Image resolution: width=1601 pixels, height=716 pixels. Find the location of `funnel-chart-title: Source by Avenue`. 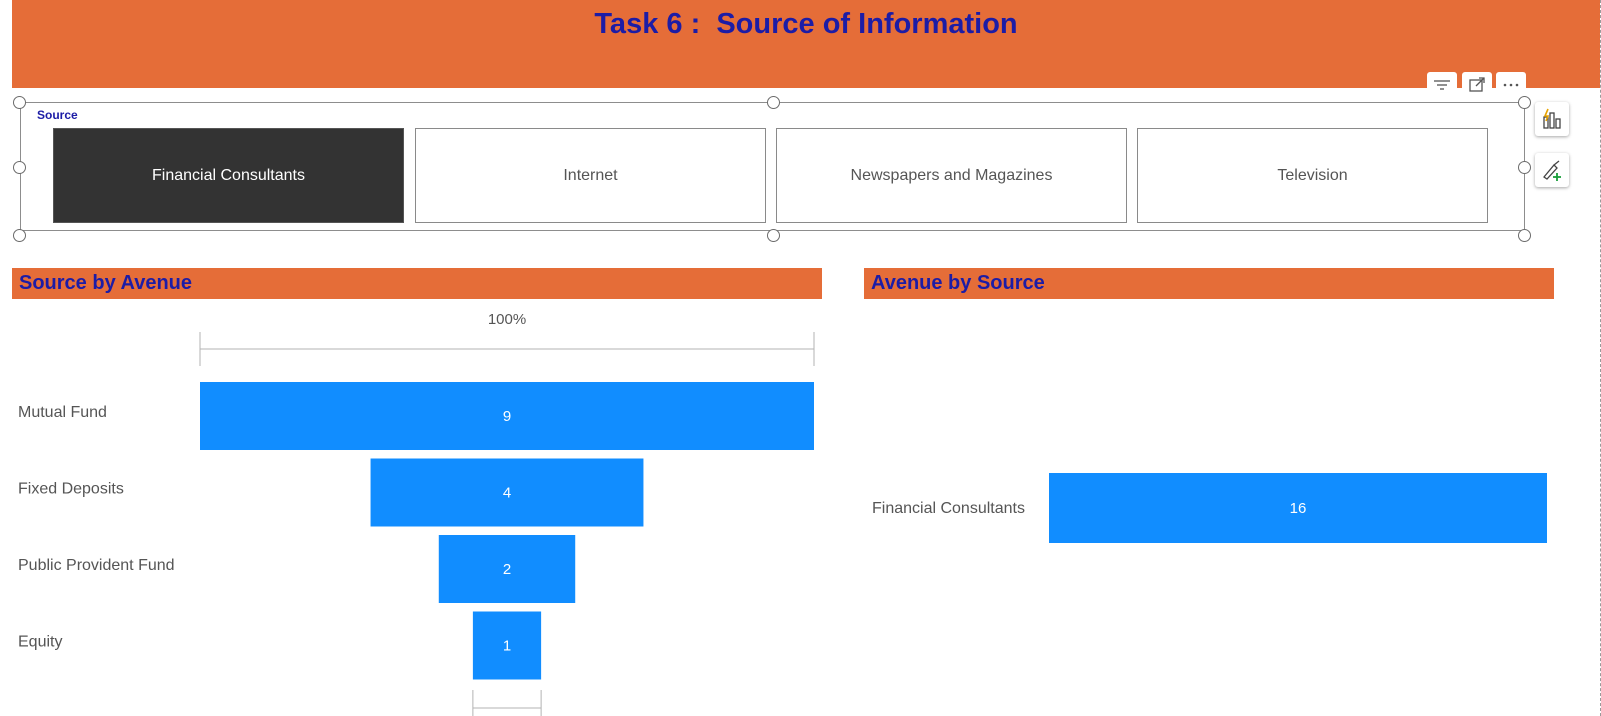

funnel-chart-title: Source by Avenue is located at coordinates (417, 283).